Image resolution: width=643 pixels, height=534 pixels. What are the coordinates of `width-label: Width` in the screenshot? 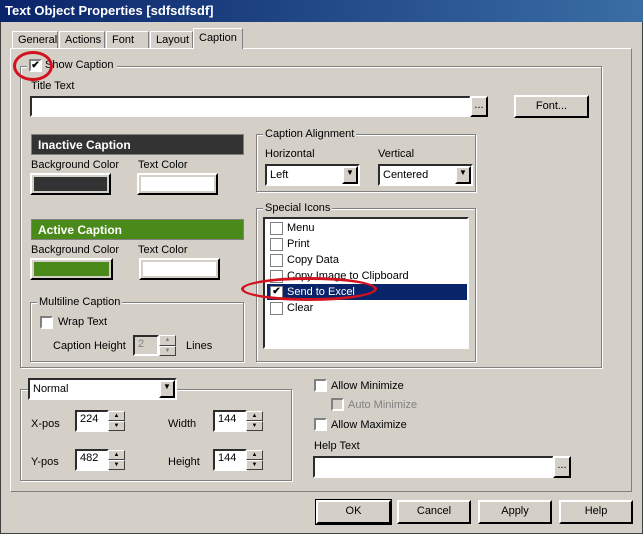 It's located at (182, 424).